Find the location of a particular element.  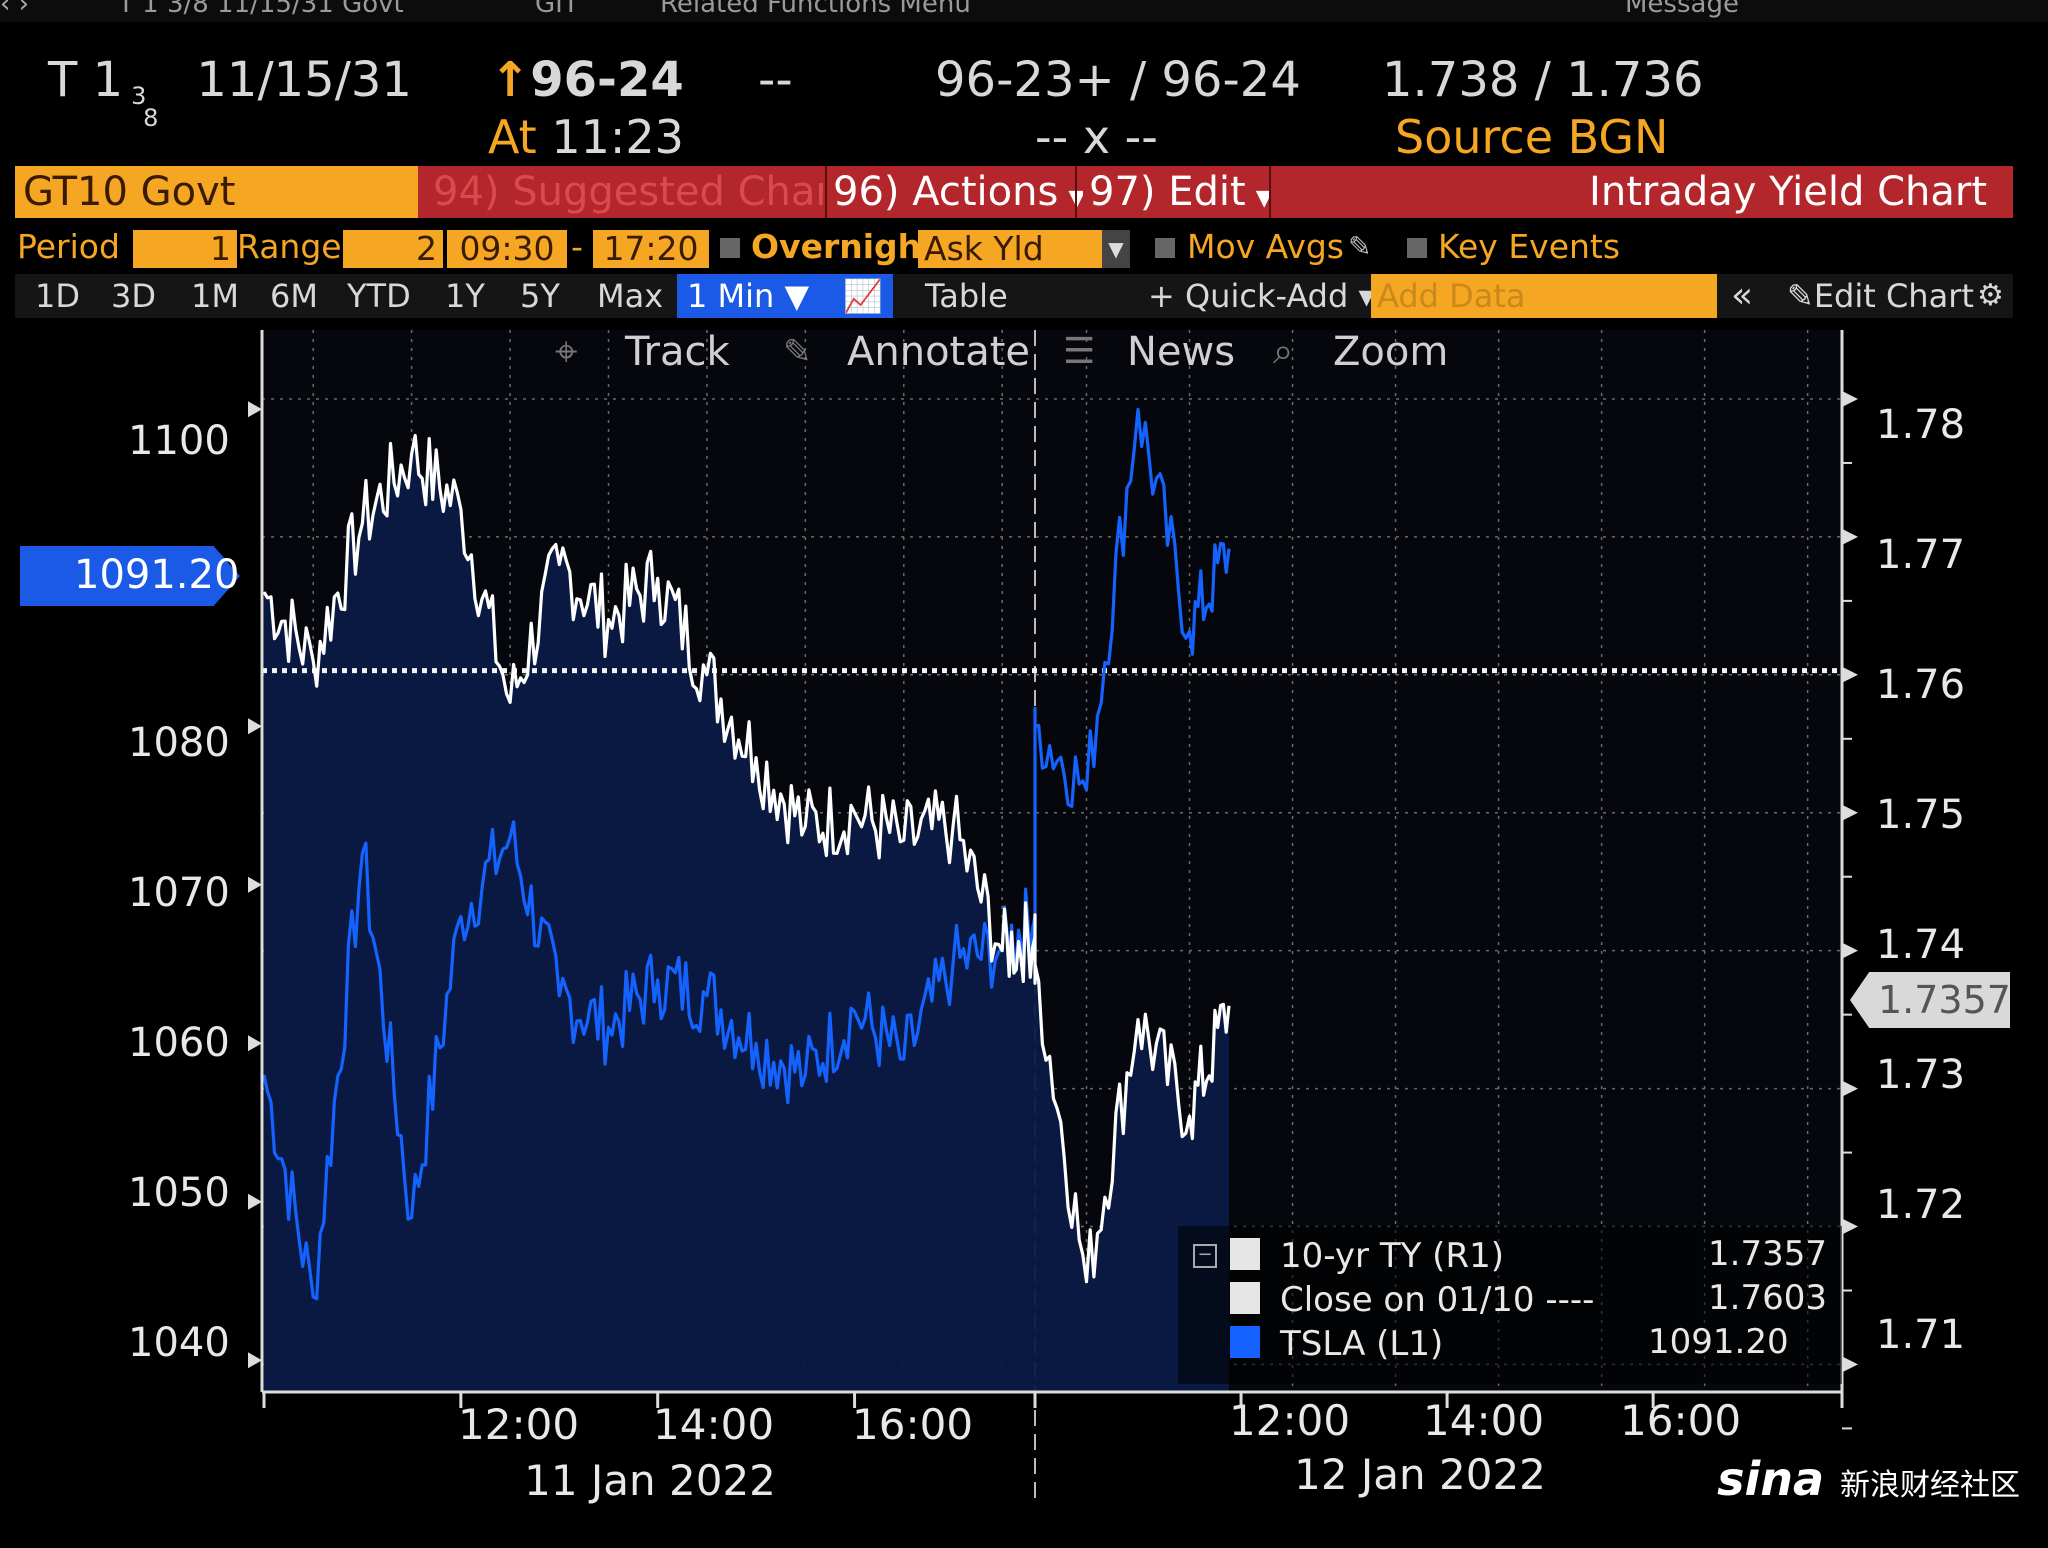

x-date-label: 12 Jan 2022 is located at coordinates (1420, 1474).